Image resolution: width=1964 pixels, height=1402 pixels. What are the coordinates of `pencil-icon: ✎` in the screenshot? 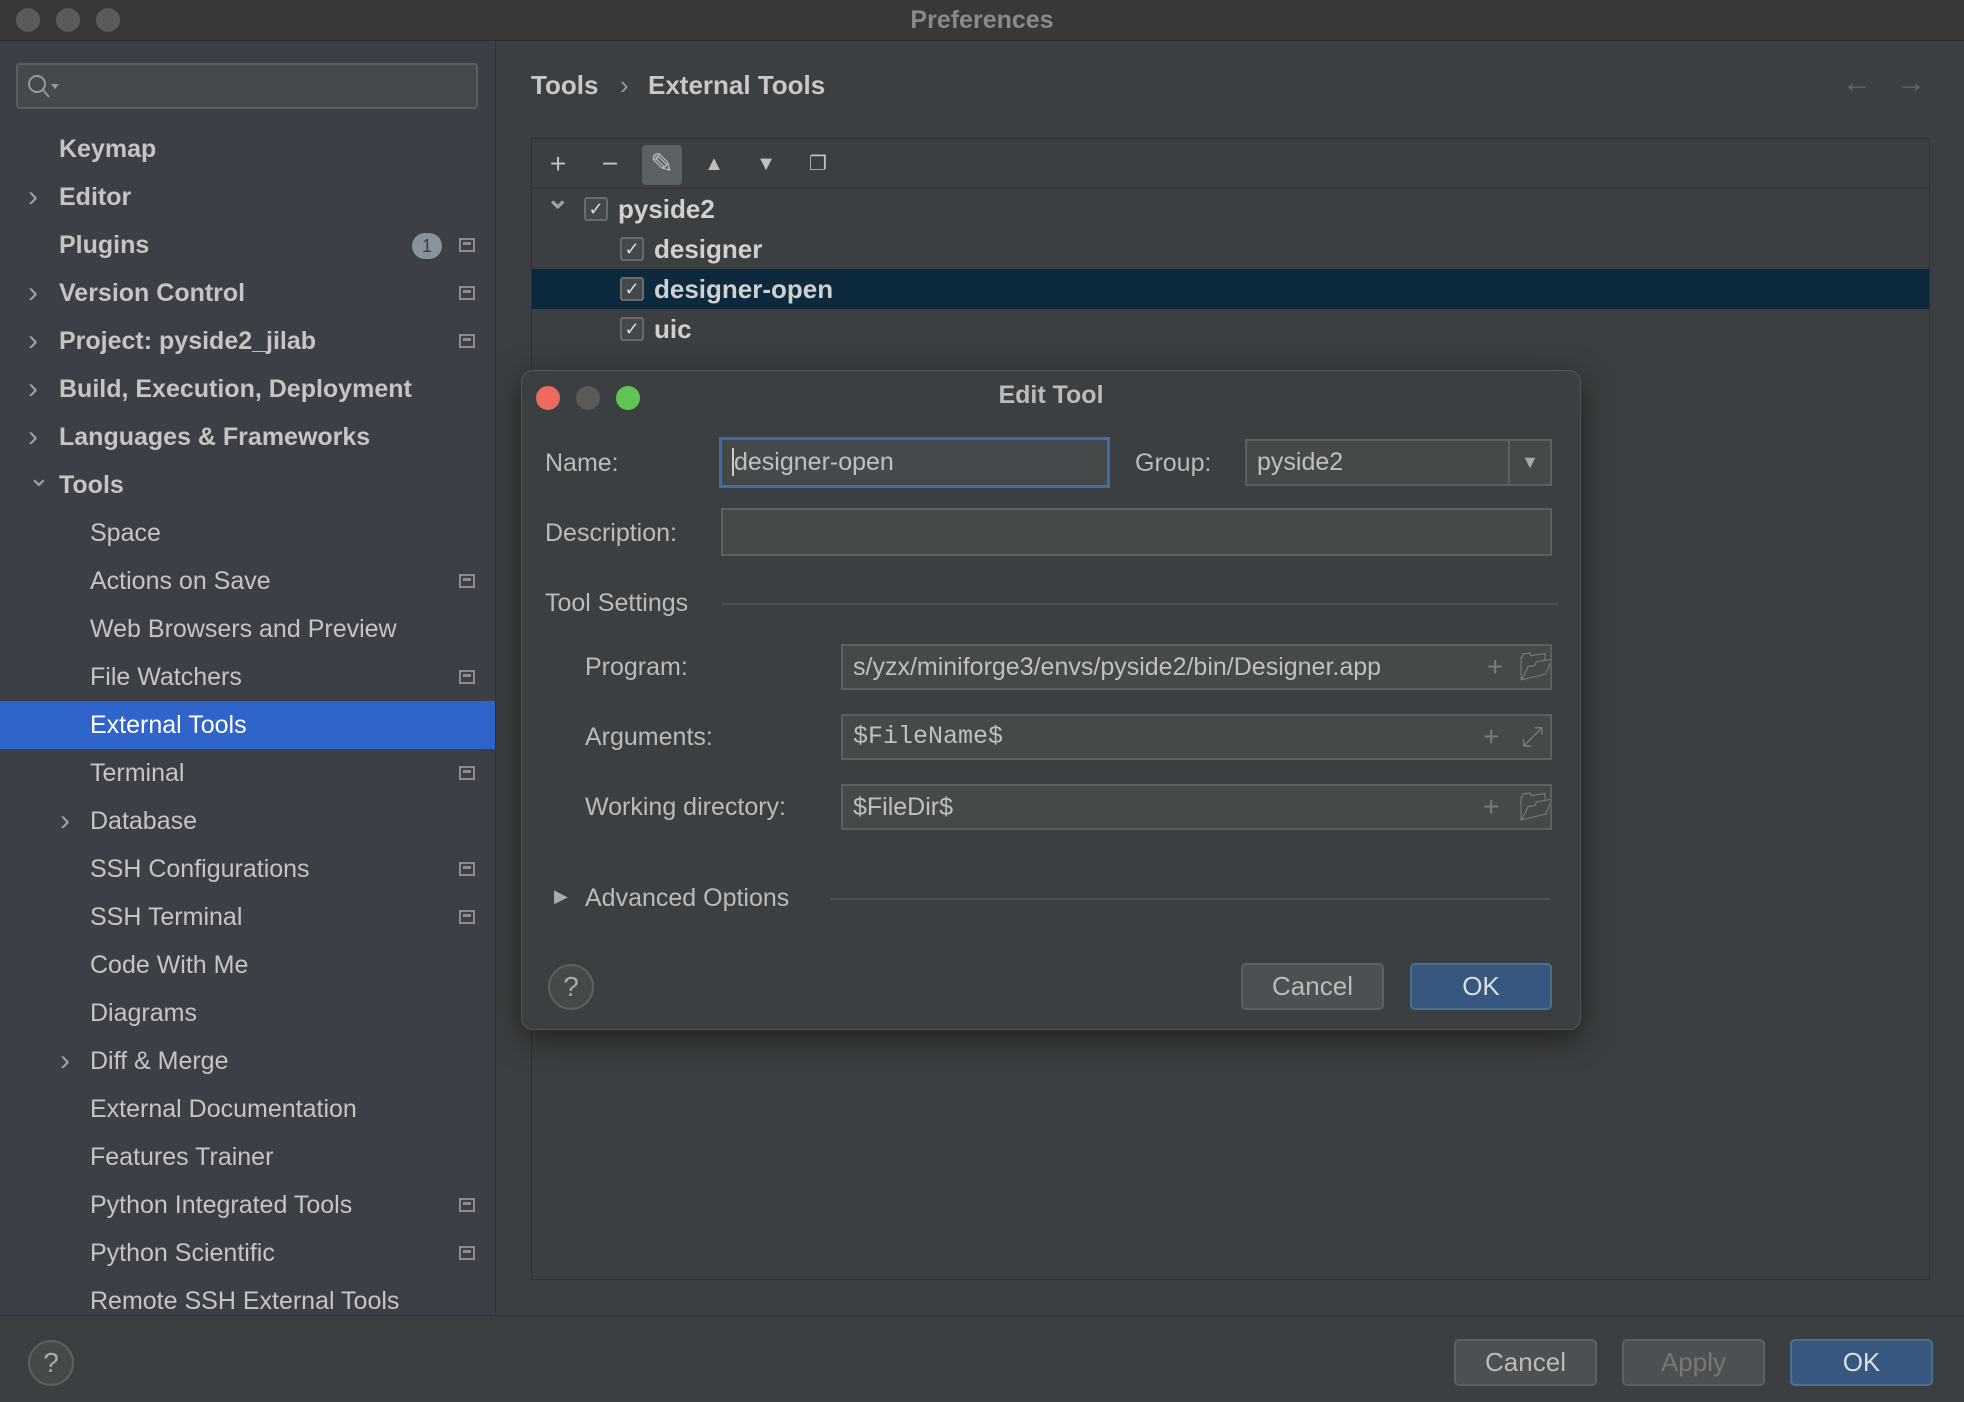 It's located at (662, 165).